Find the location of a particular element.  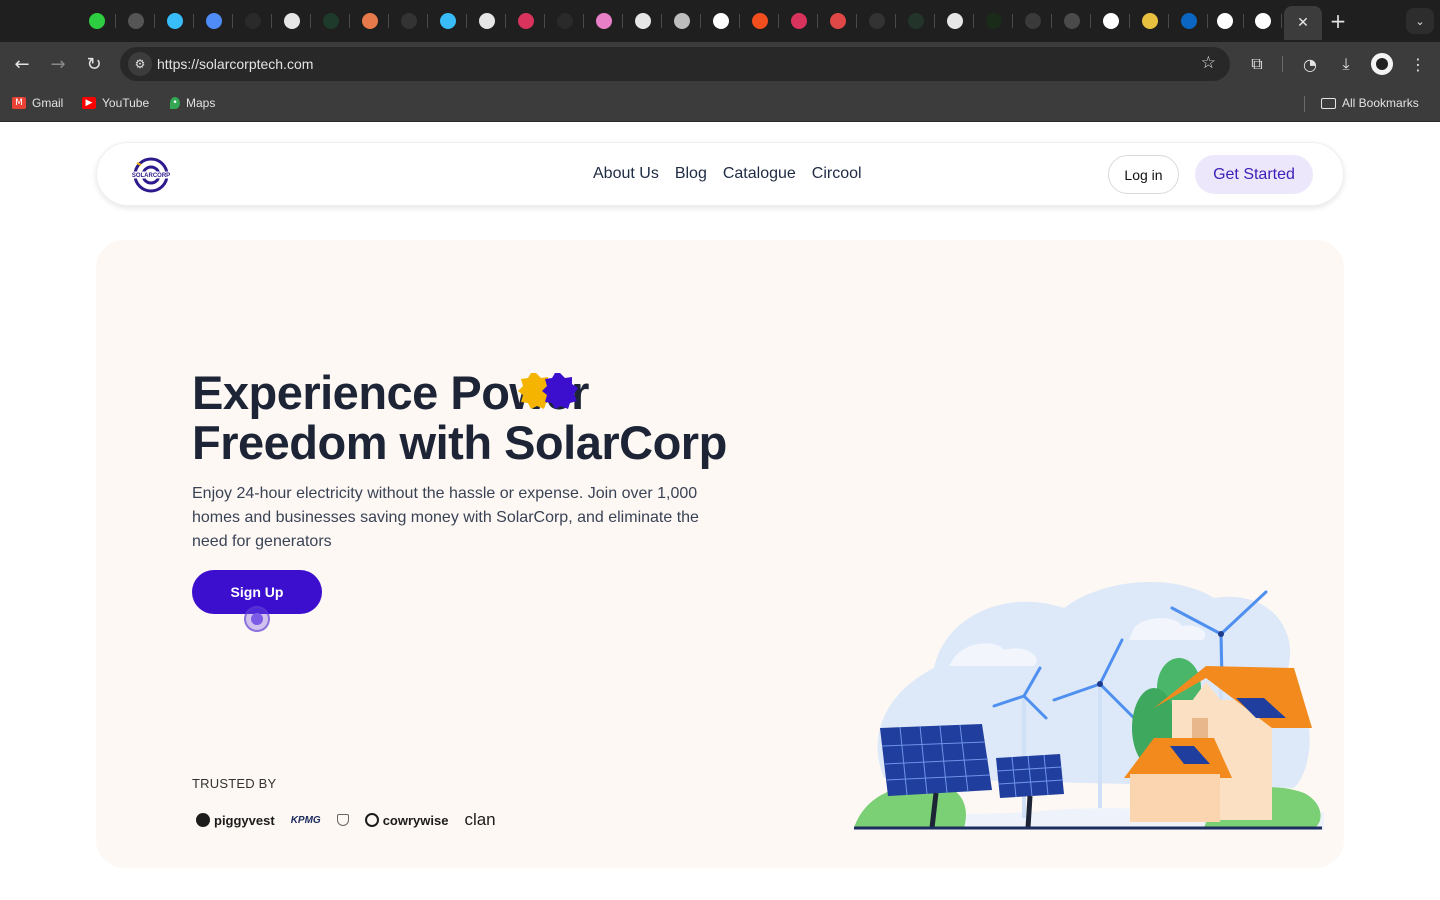

back-button: ← is located at coordinates (22, 64).